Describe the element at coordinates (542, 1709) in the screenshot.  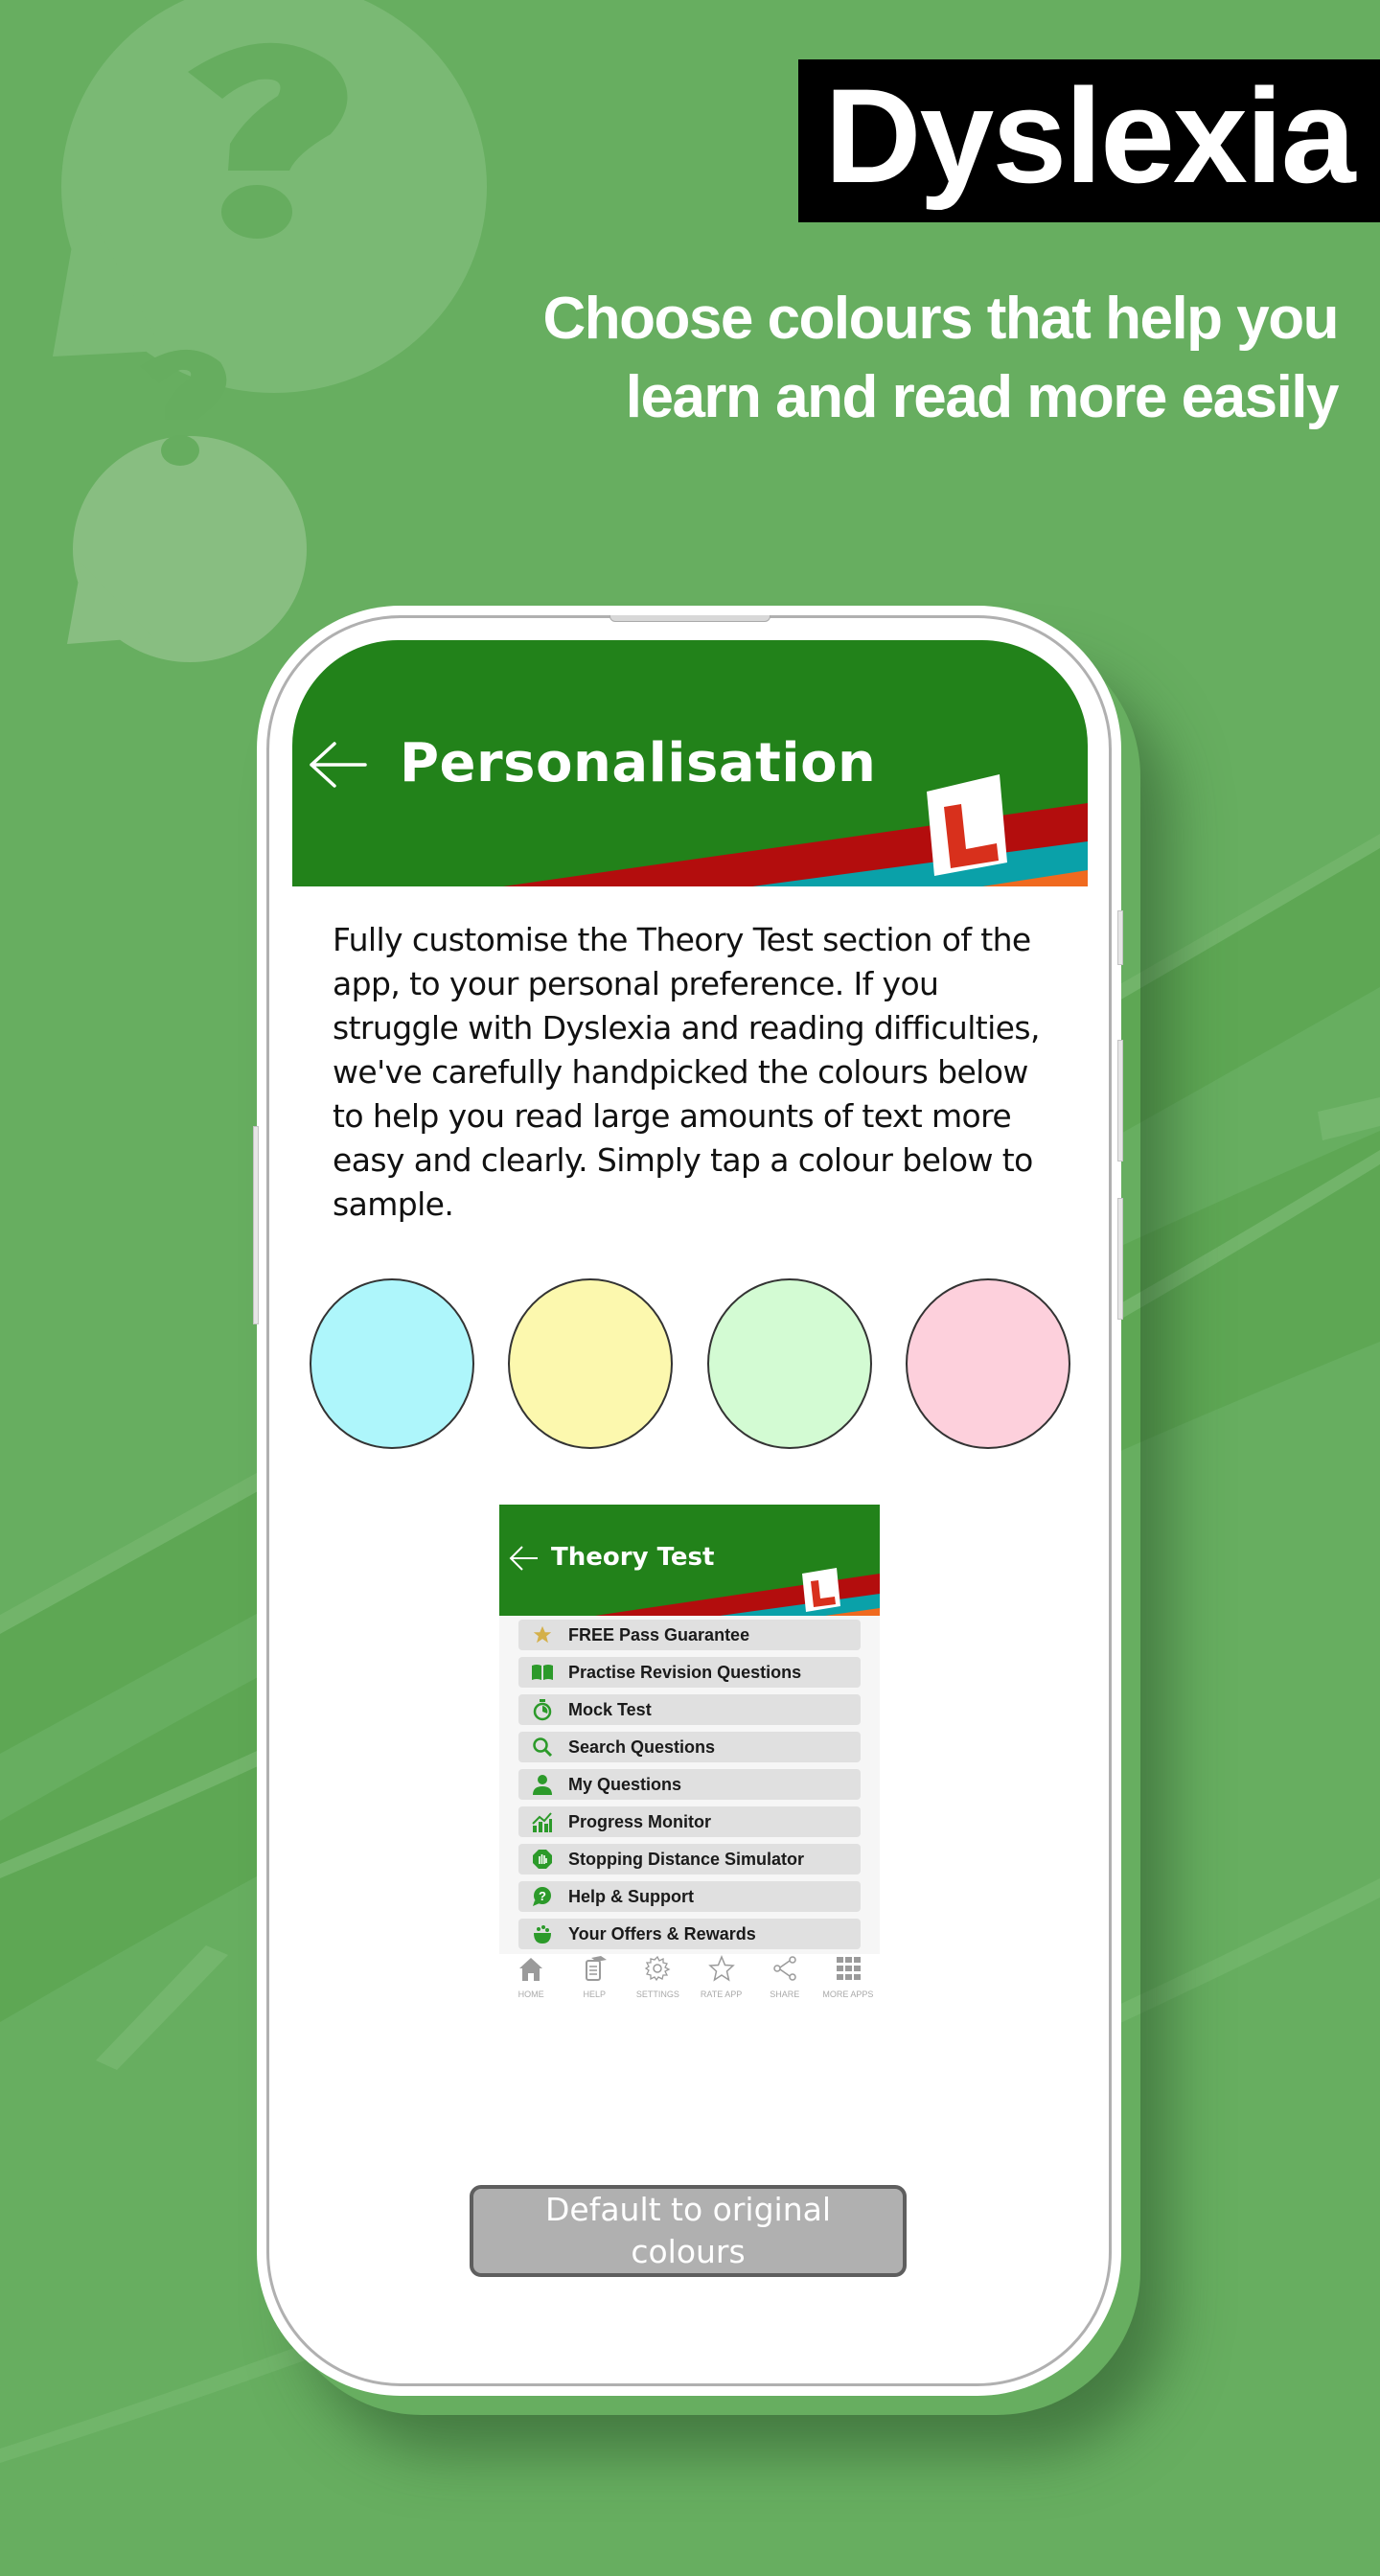
I see `stopwatch-icon` at that location.